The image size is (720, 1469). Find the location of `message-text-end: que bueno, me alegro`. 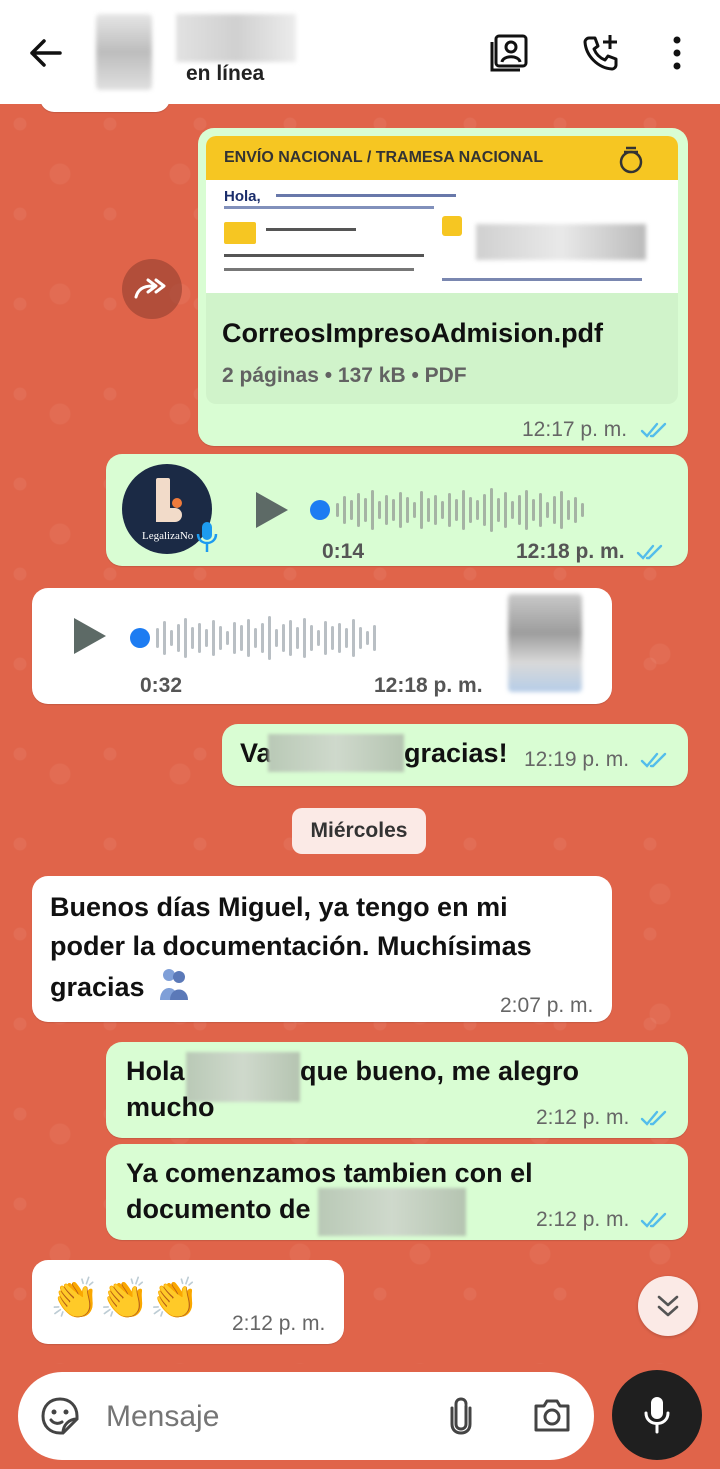

message-text-end: que bueno, me alegro is located at coordinates (440, 1071).